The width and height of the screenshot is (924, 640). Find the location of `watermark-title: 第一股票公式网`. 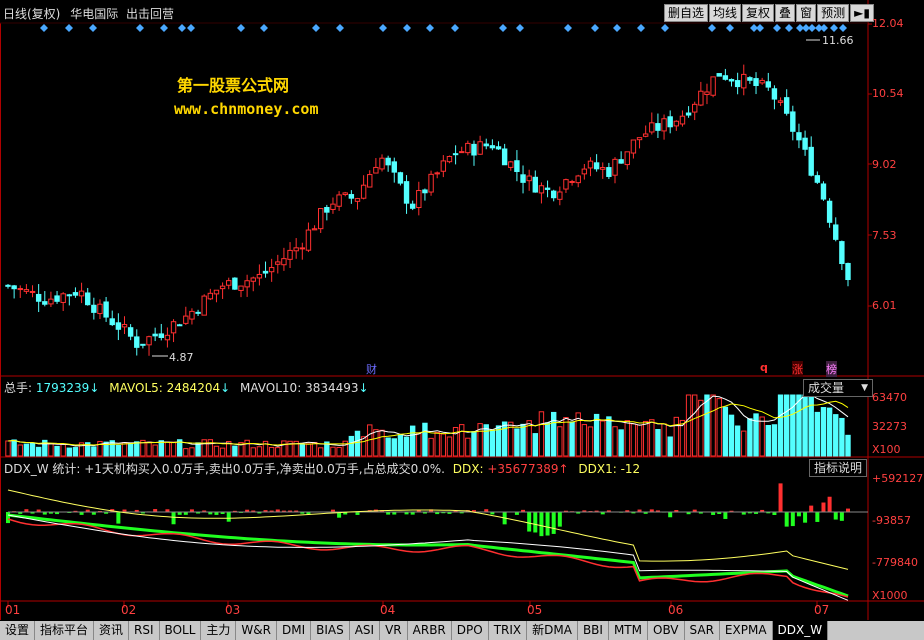

watermark-title: 第一股票公式网 is located at coordinates (233, 85).